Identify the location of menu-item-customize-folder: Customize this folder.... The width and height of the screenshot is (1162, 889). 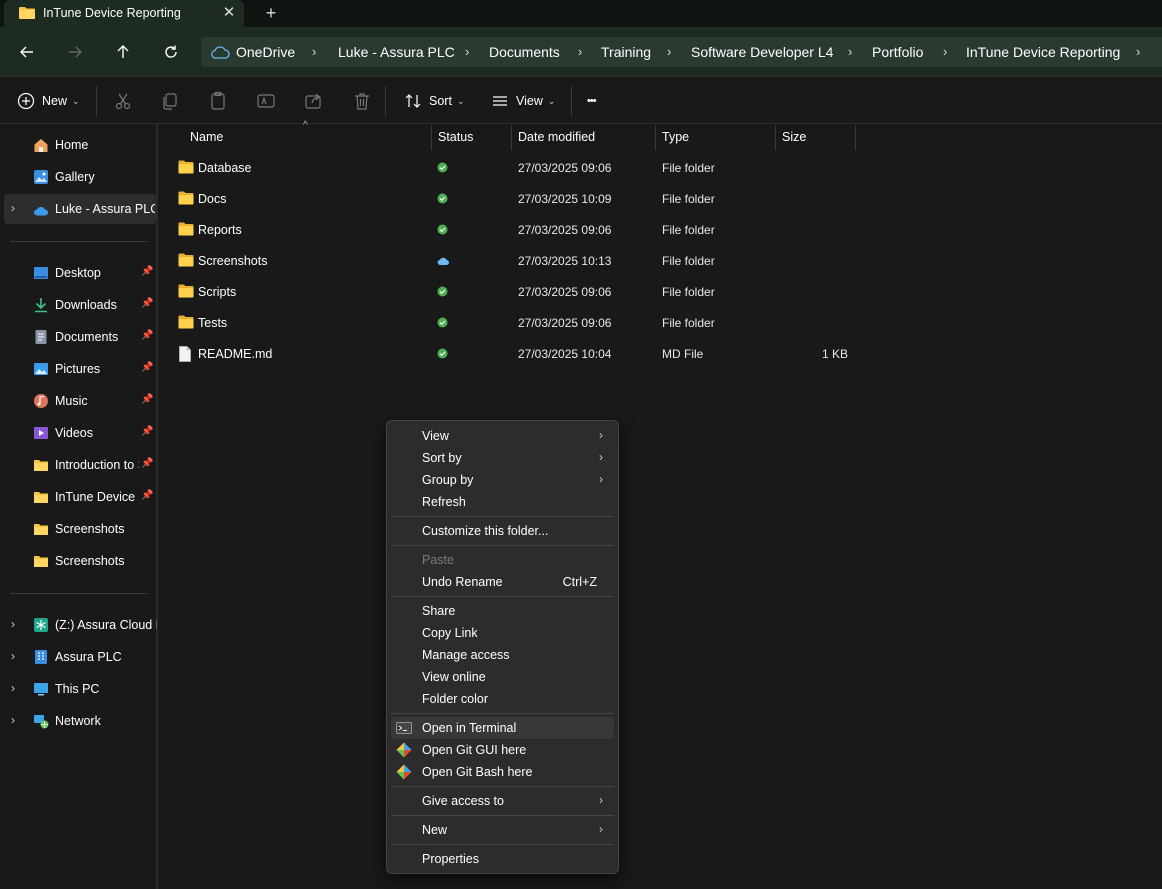
(502, 531).